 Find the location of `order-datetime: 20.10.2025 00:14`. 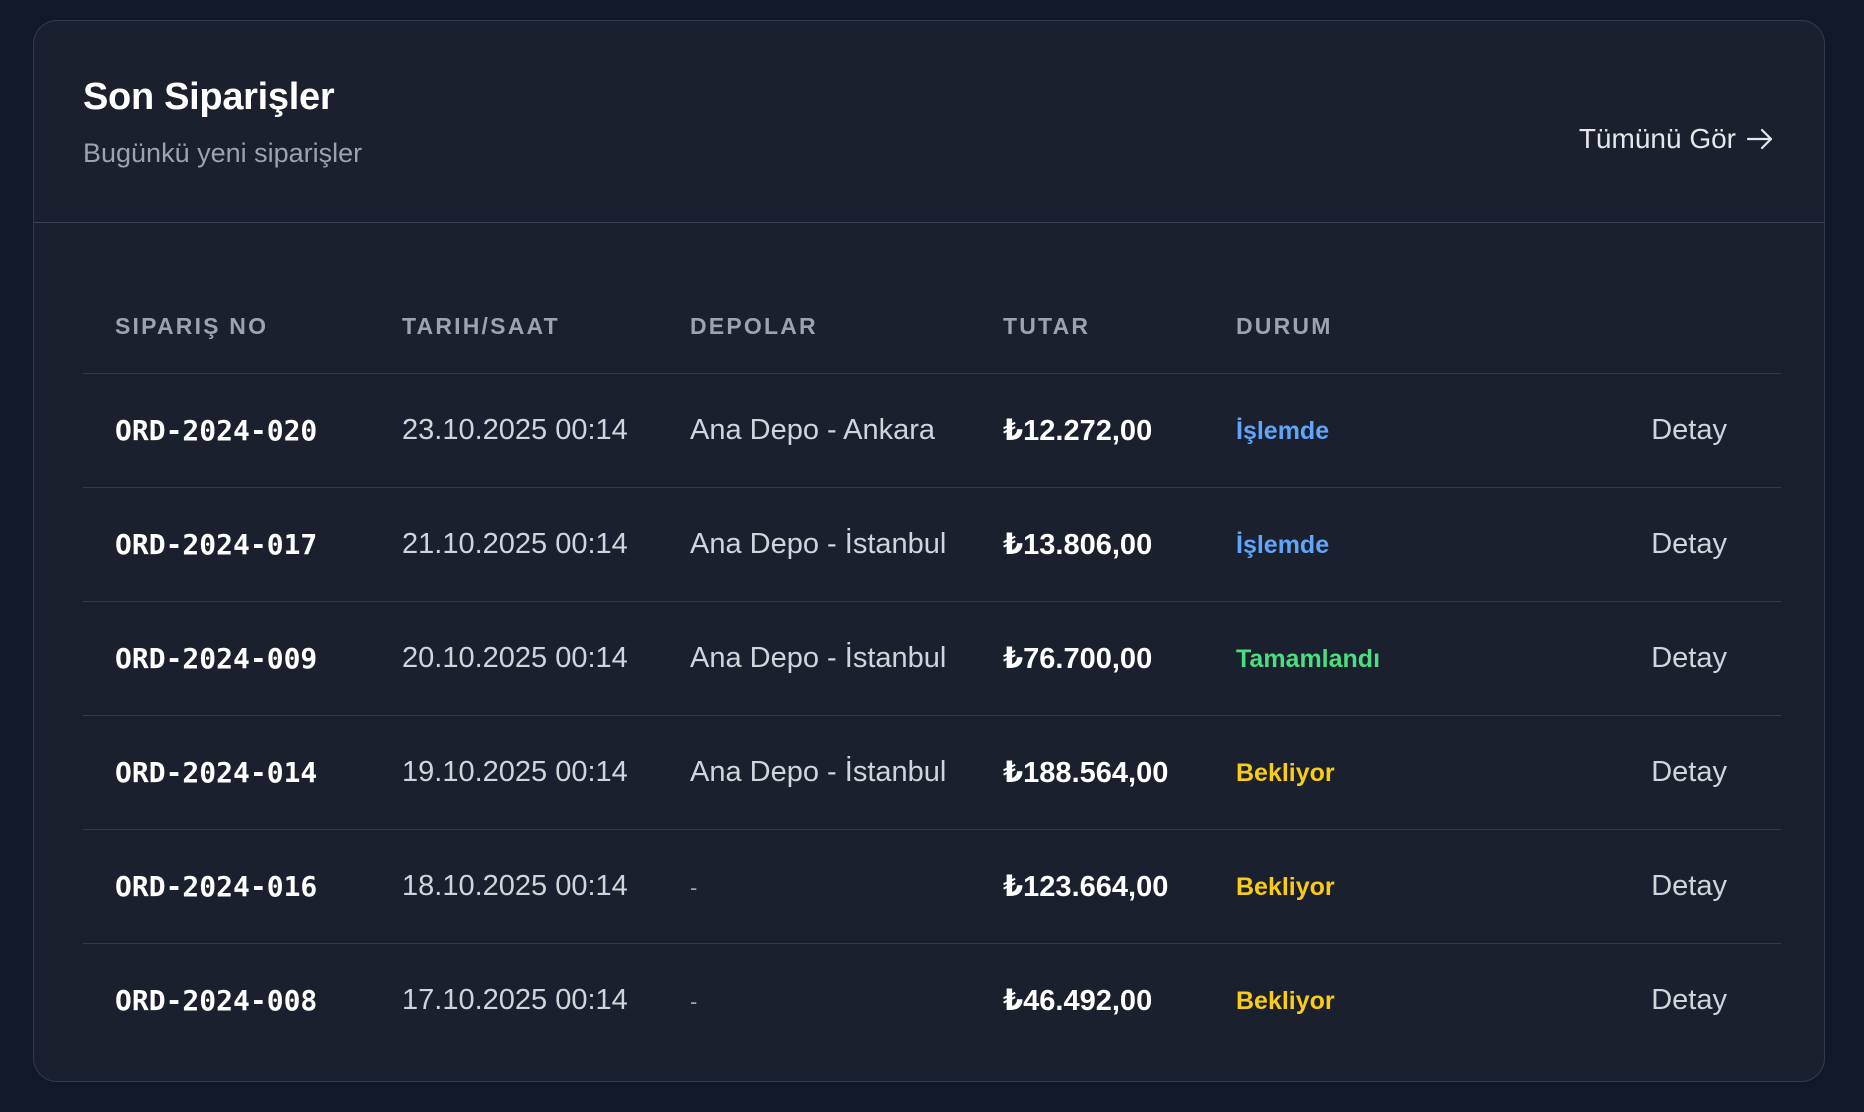

order-datetime: 20.10.2025 00:14 is located at coordinates (514, 658).